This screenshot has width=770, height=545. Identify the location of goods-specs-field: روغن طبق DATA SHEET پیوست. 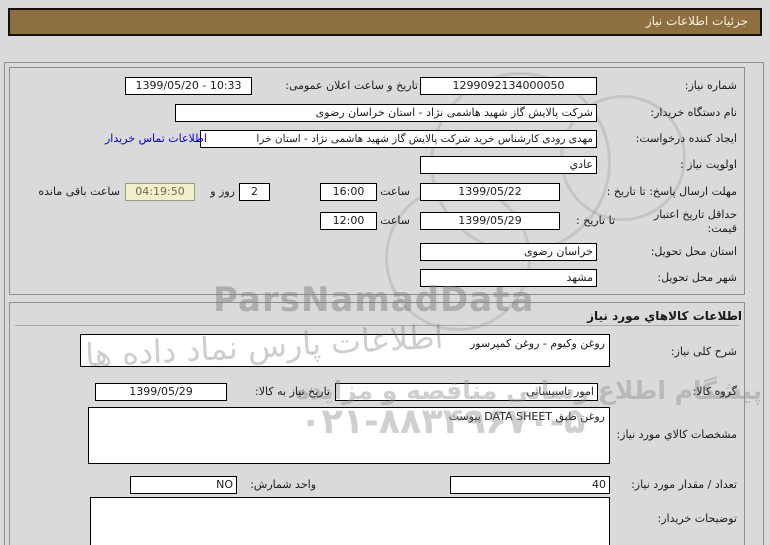
(349, 435).